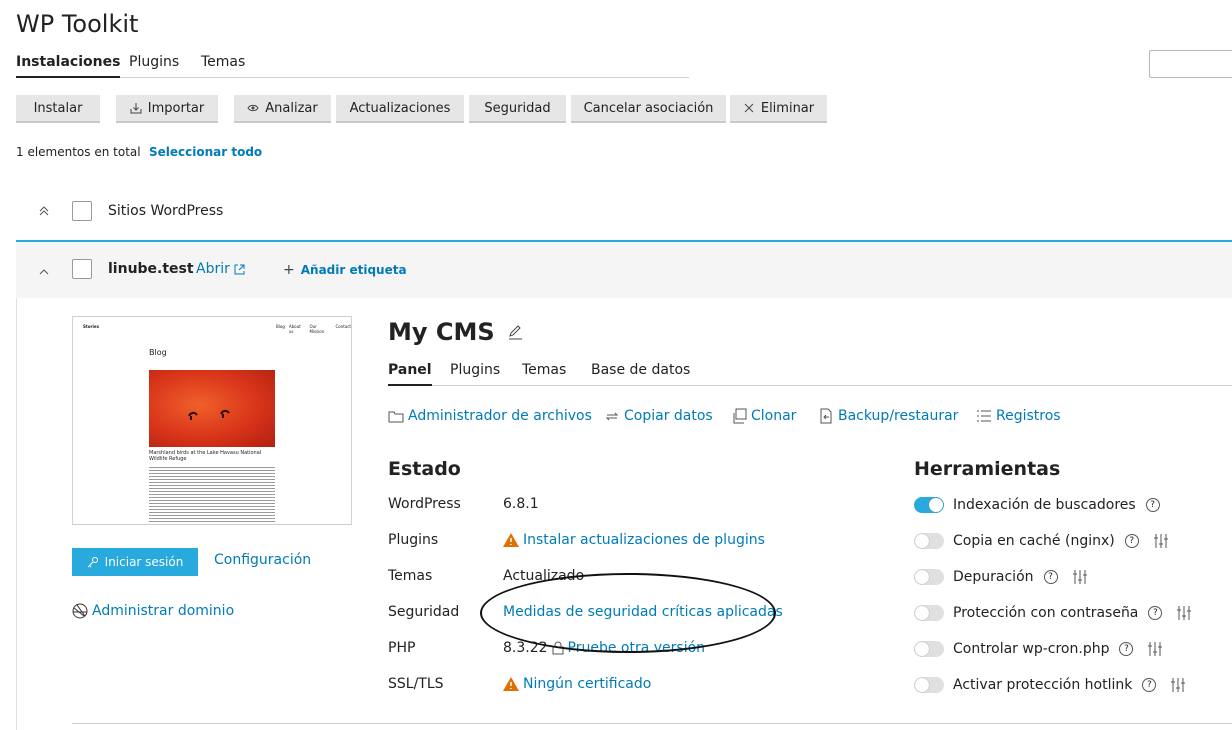 This screenshot has height=730, width=1232. Describe the element at coordinates (44, 272) in the screenshot. I see `collapse-site-icon` at that location.